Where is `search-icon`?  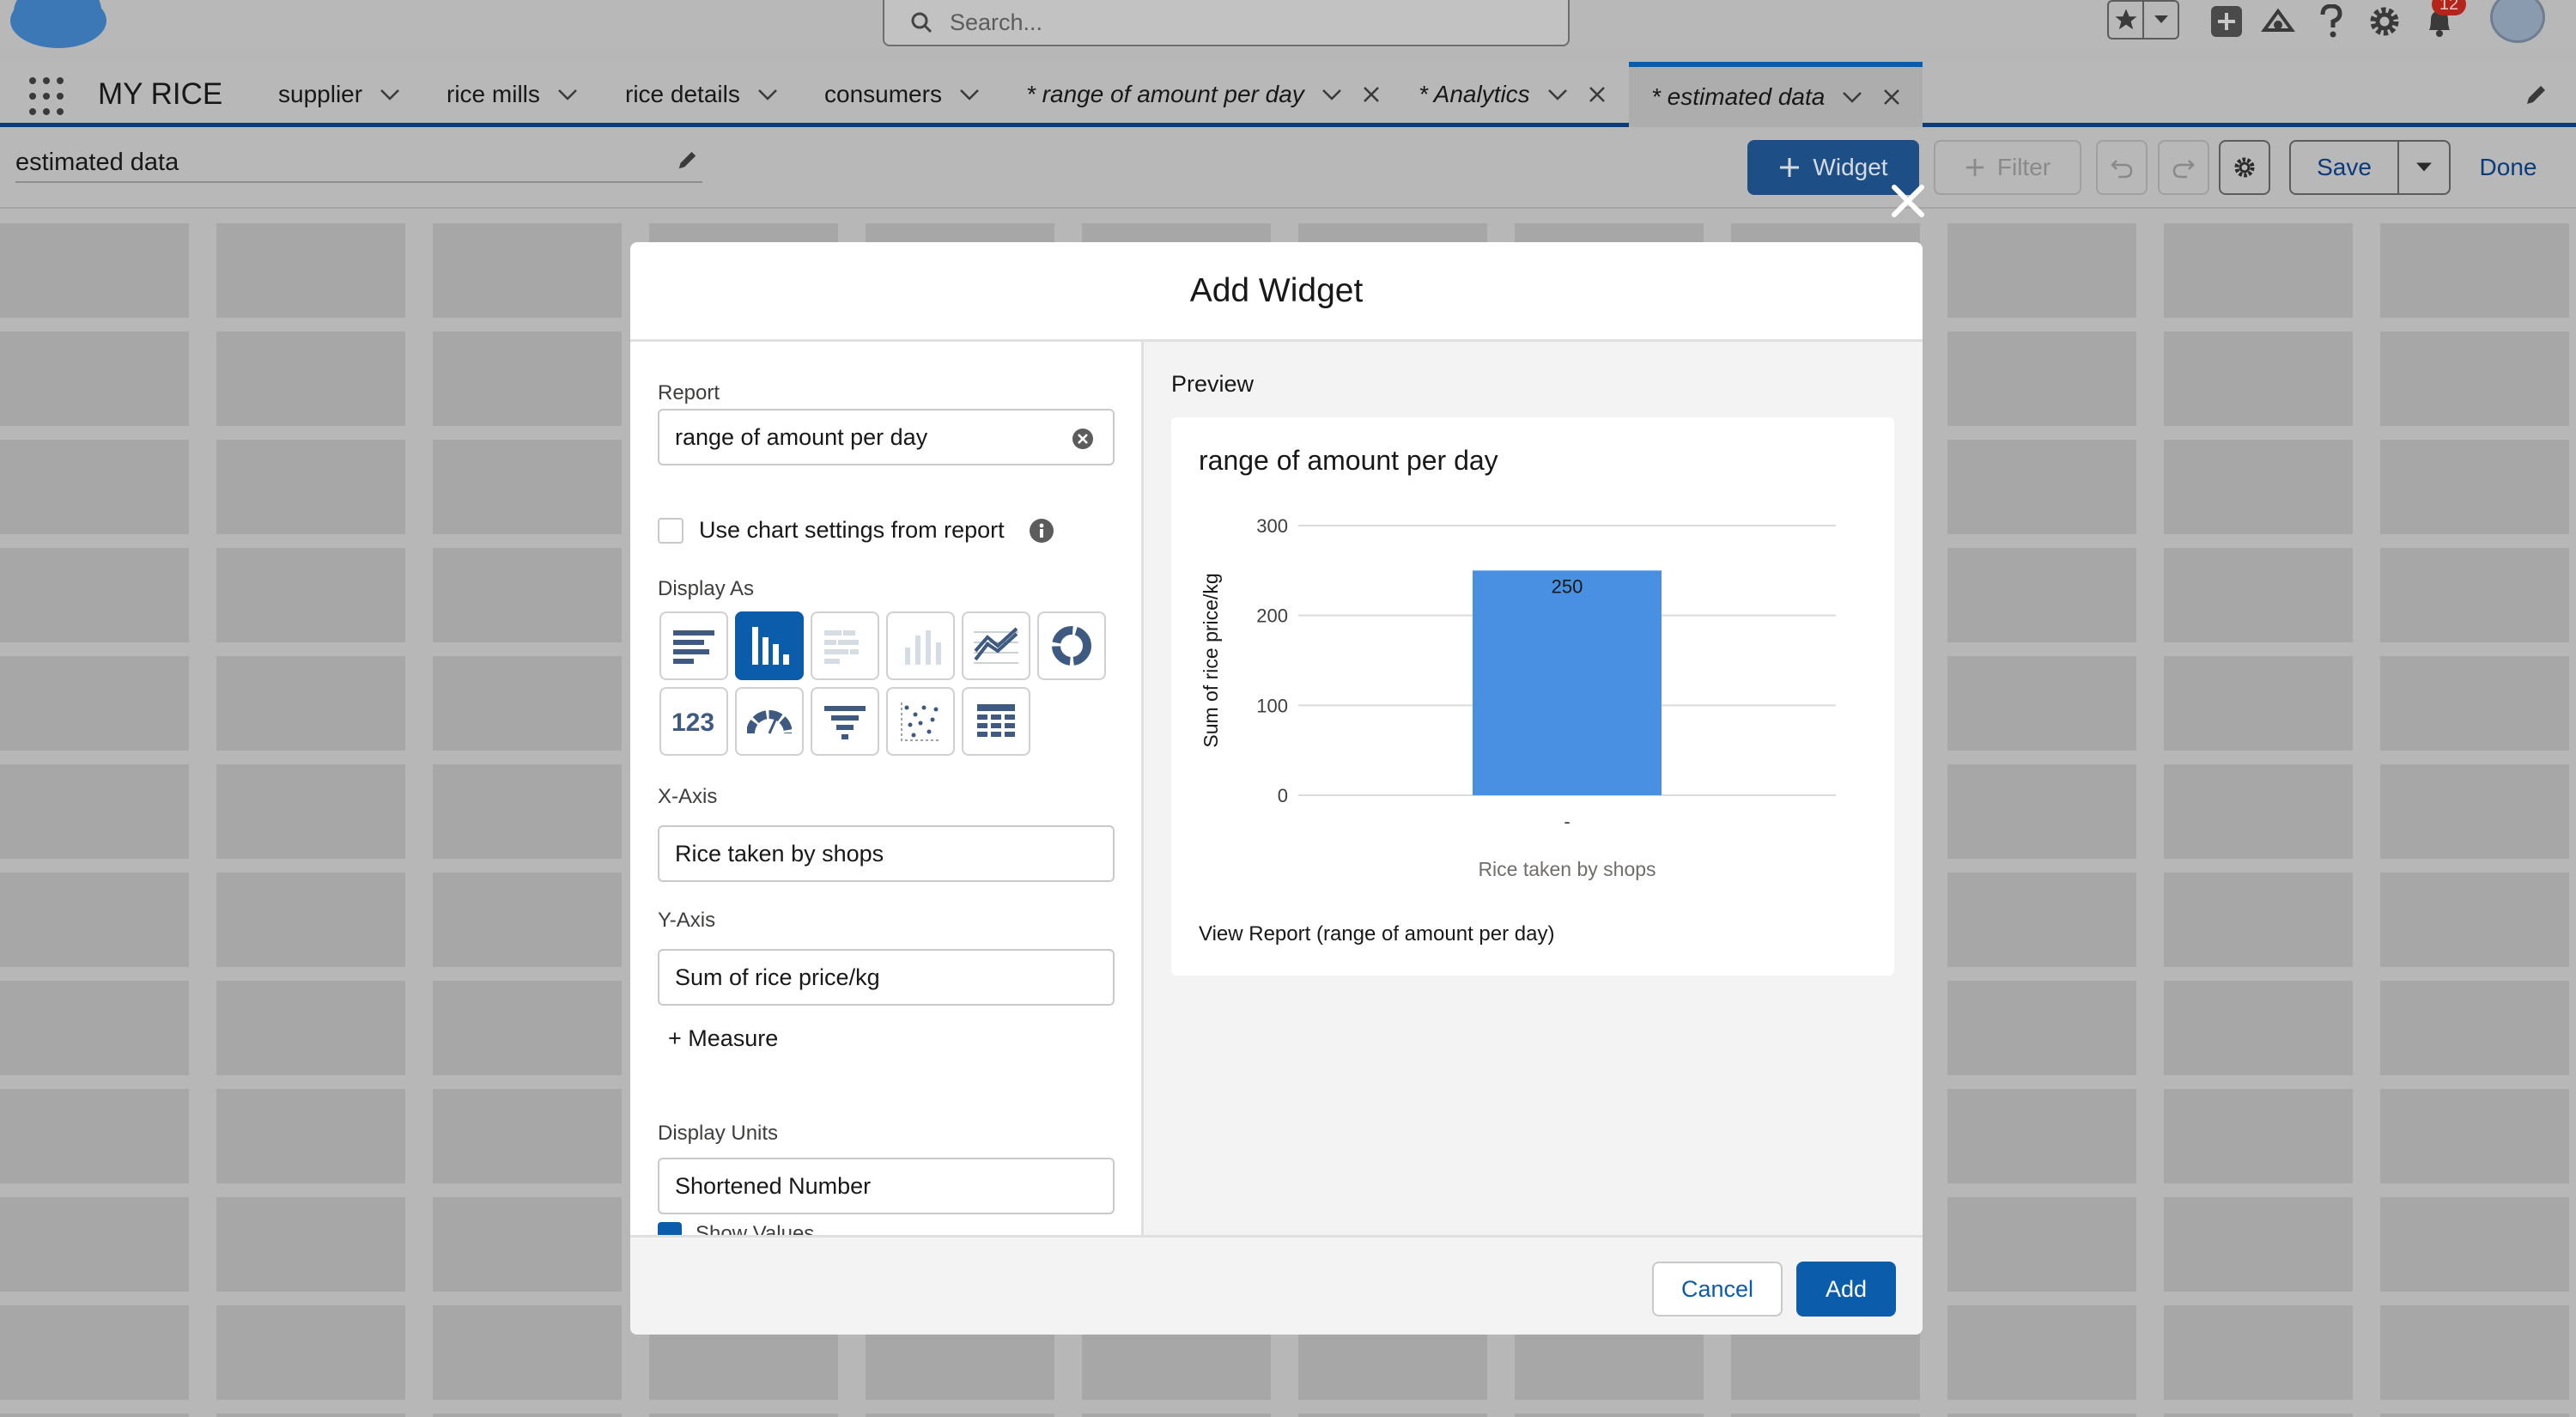 search-icon is located at coordinates (922, 22).